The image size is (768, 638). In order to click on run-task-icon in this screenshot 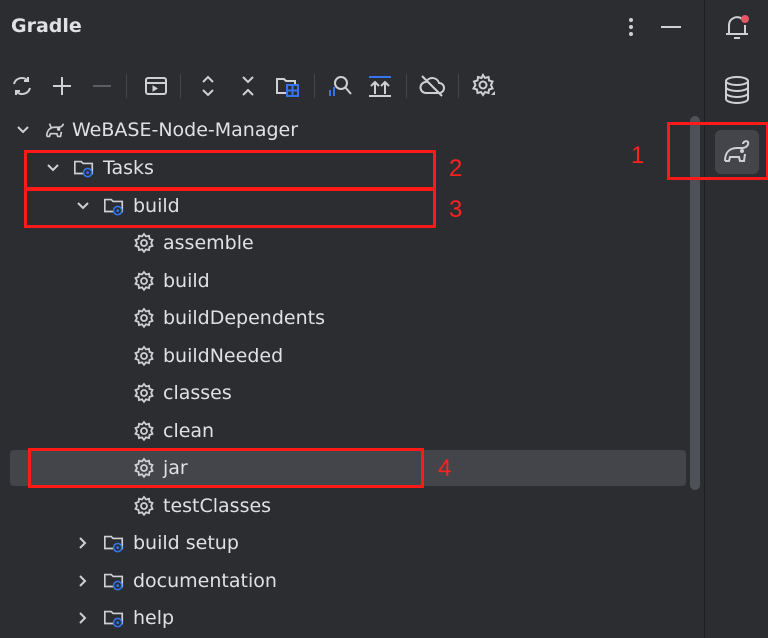, I will do `click(156, 86)`.